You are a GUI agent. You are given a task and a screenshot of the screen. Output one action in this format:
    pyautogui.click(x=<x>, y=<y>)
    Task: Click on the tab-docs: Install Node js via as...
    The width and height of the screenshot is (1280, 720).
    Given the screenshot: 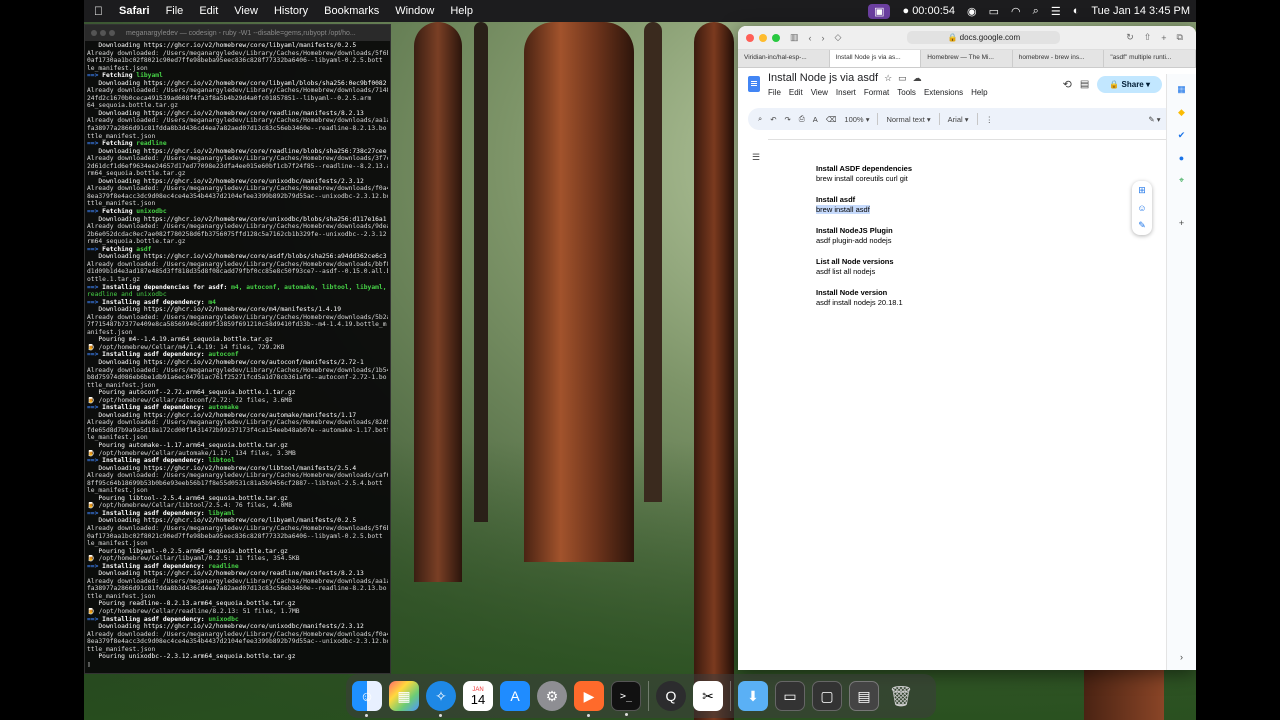 What is the action you would take?
    pyautogui.click(x=875, y=58)
    